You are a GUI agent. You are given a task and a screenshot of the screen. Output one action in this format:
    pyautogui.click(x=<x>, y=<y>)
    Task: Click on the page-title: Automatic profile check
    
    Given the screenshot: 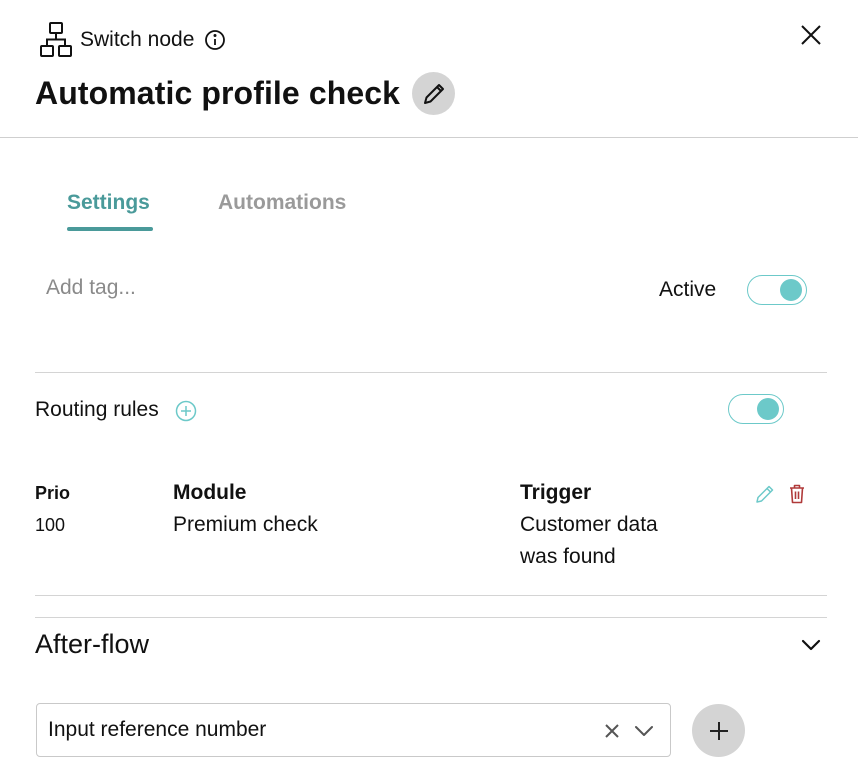 What is the action you would take?
    pyautogui.click(x=218, y=93)
    